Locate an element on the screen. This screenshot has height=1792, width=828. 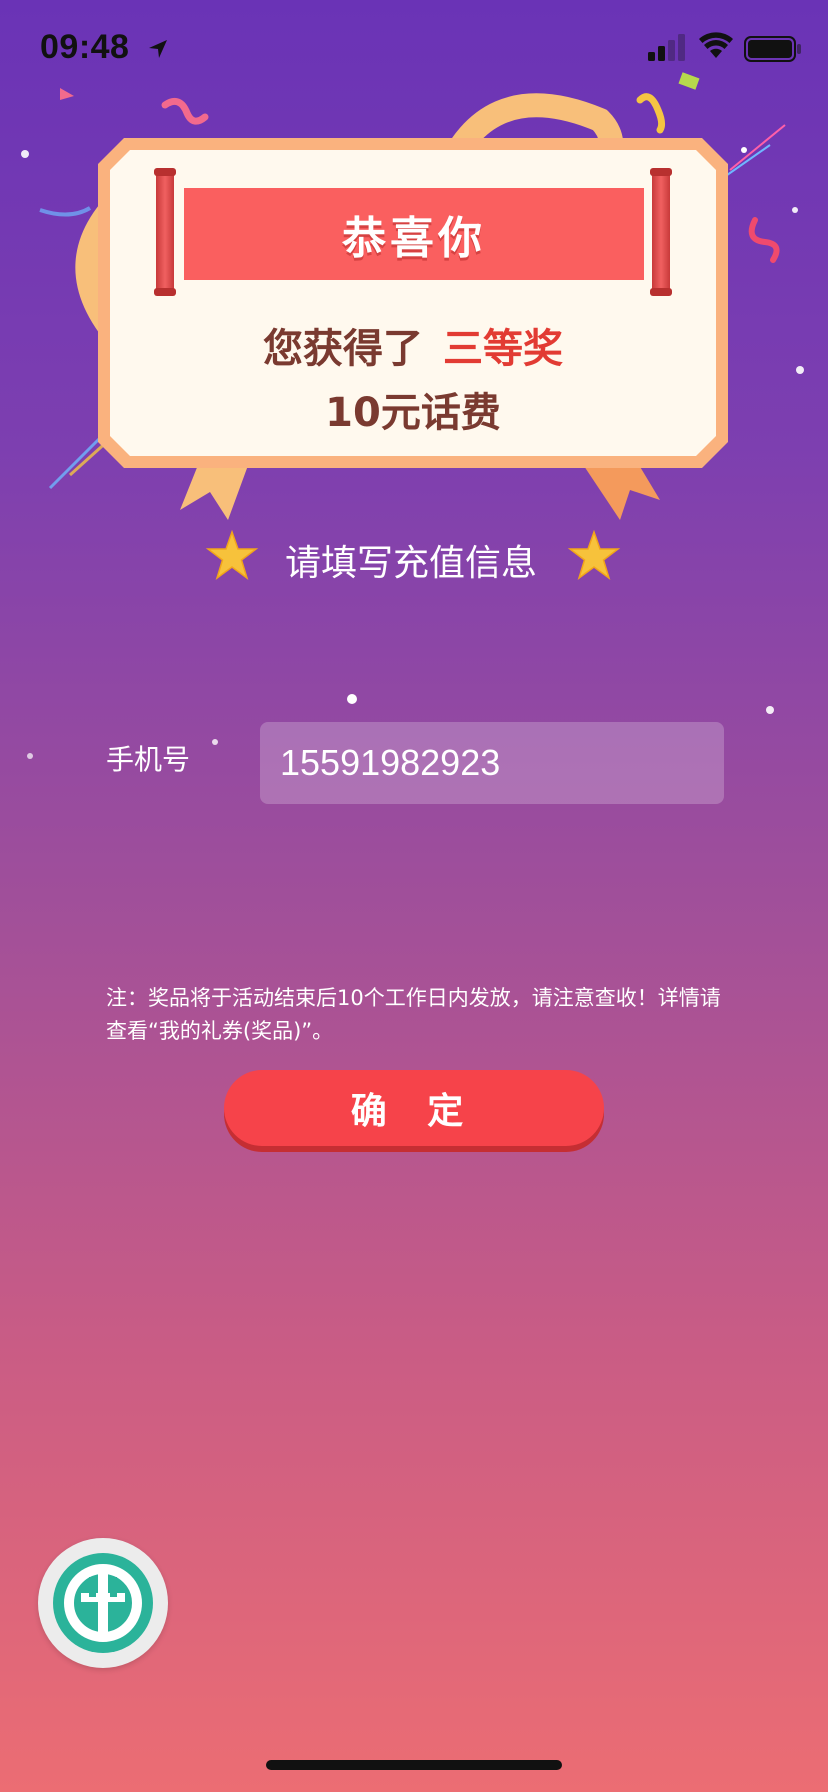
bank-logo-icon is located at coordinates (103, 1603).